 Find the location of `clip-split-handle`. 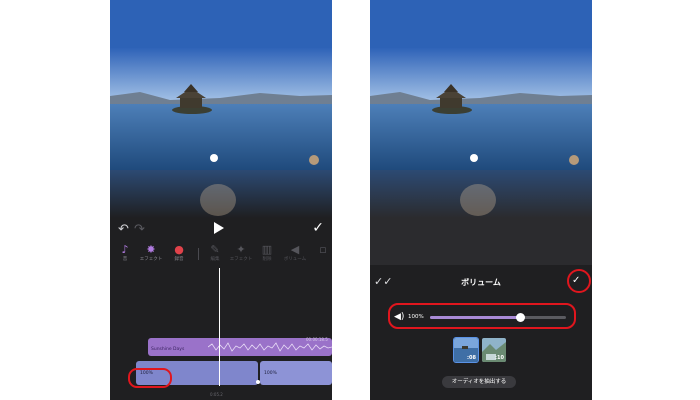

clip-split-handle is located at coordinates (258, 382).